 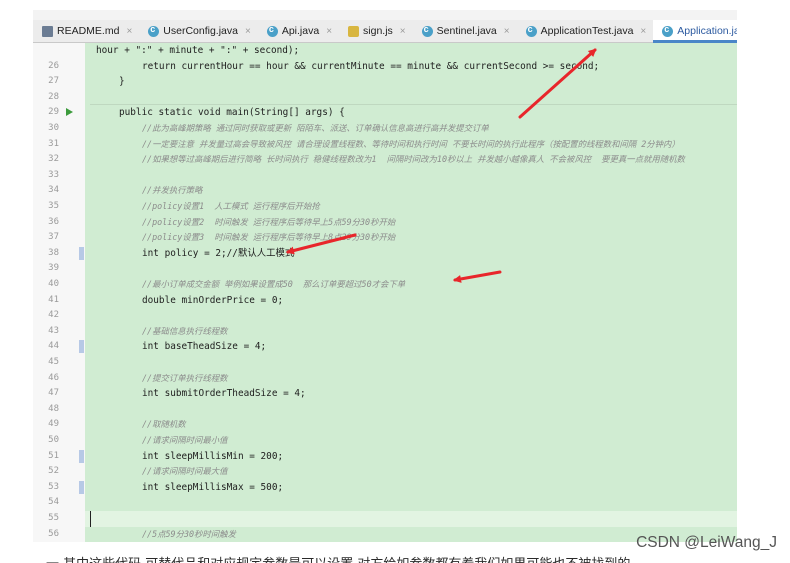 What do you see at coordinates (706, 542) in the screenshot?
I see `csdn-watermark: CSDN @LeiWang_J` at bounding box center [706, 542].